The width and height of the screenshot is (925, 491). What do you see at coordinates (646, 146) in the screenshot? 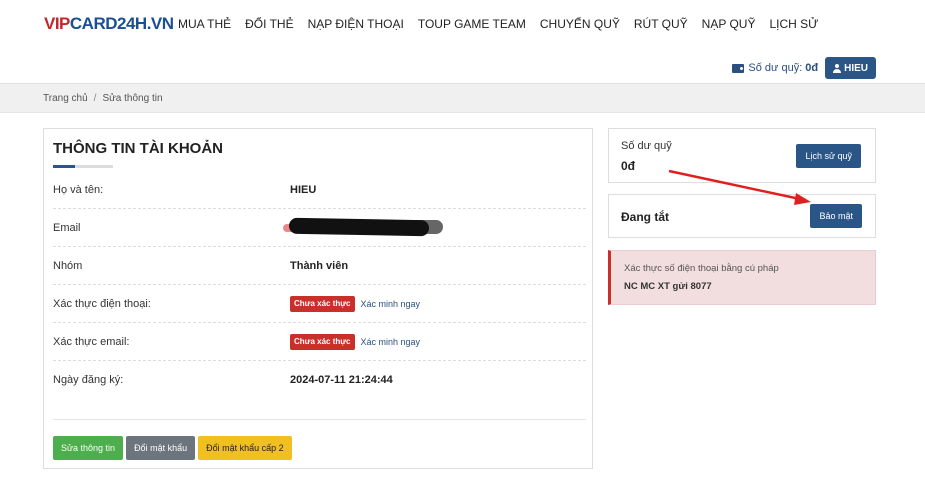
I see `fund-balance-label: Số dư quỹ` at bounding box center [646, 146].